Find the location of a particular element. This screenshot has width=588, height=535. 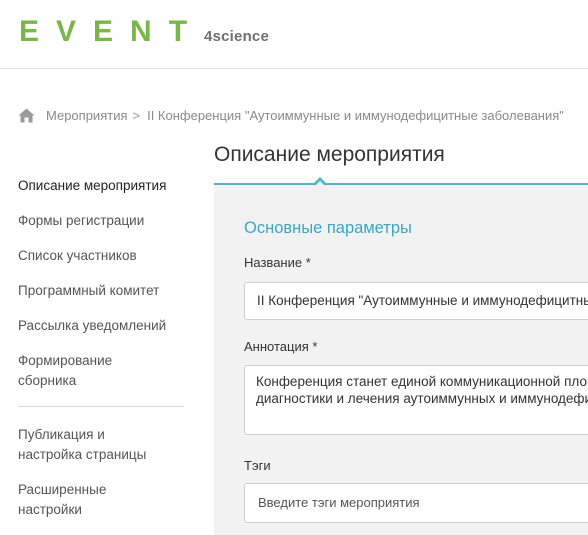

sidebar-item-proceedings: Формирование сборника is located at coordinates (101, 371).